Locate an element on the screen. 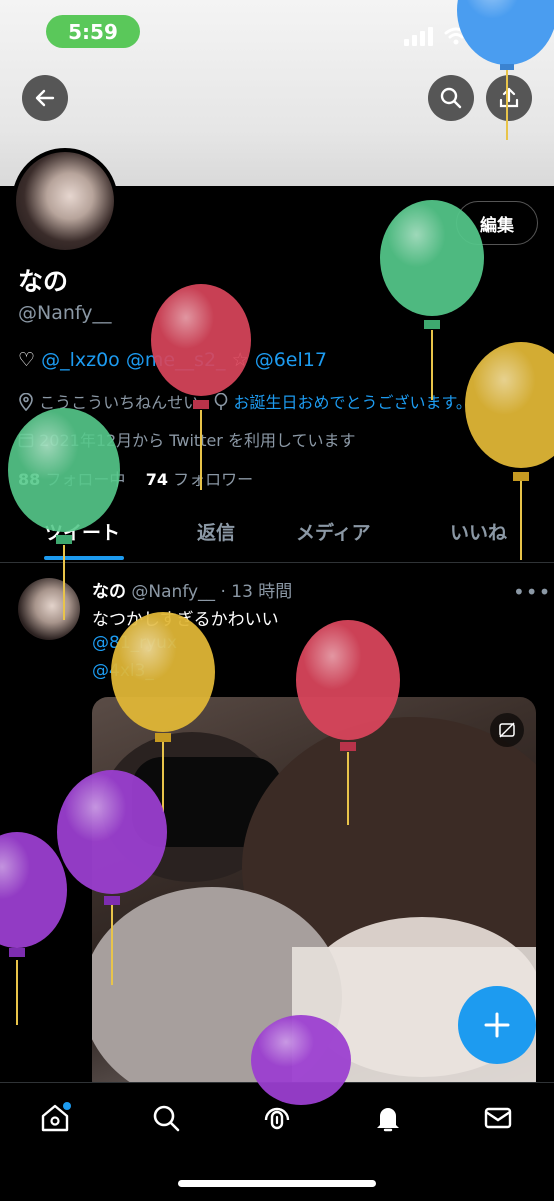 The height and width of the screenshot is (1201, 554). follow-stats: 88 フォロー中 74 フォロワー is located at coordinates (135, 478).